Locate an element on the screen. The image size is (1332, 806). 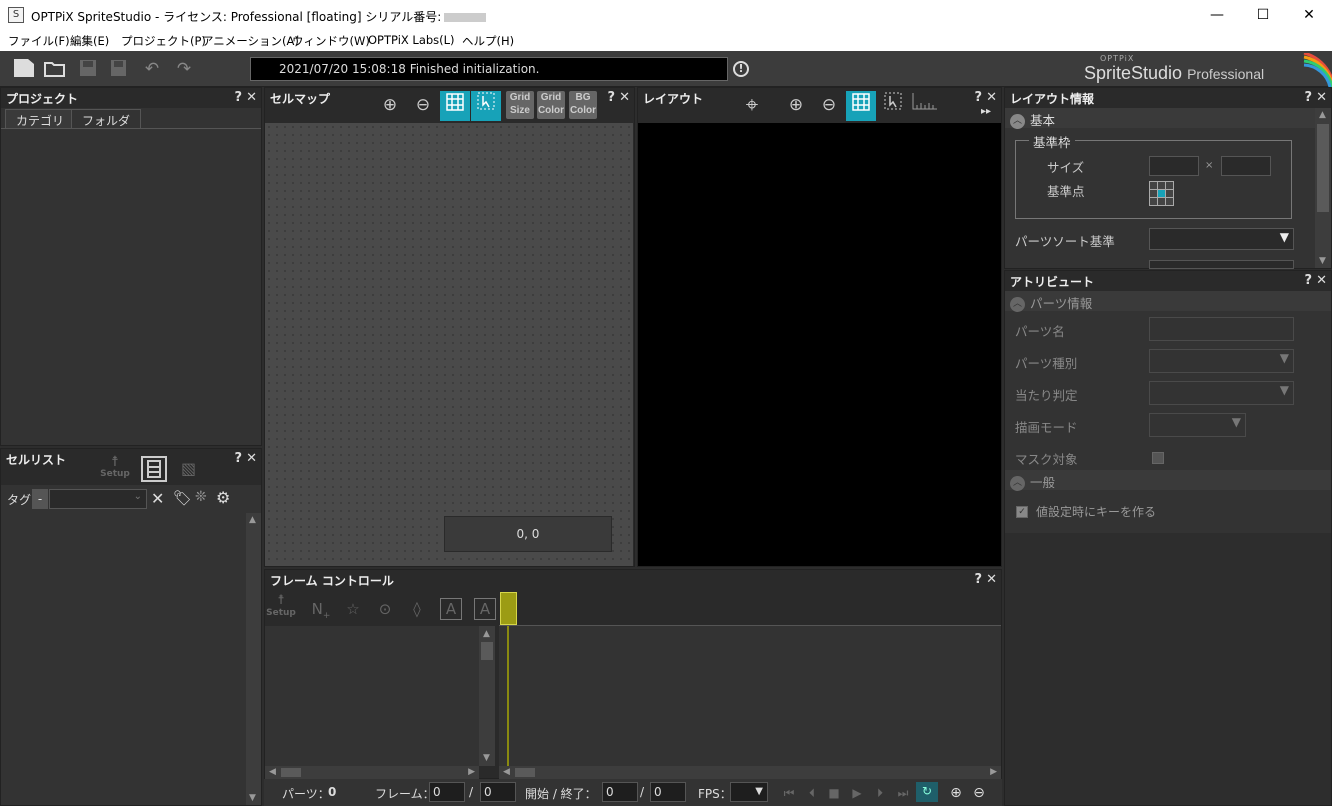
frame-setup-button: ☨ Setup is located at coordinates (281, 609).